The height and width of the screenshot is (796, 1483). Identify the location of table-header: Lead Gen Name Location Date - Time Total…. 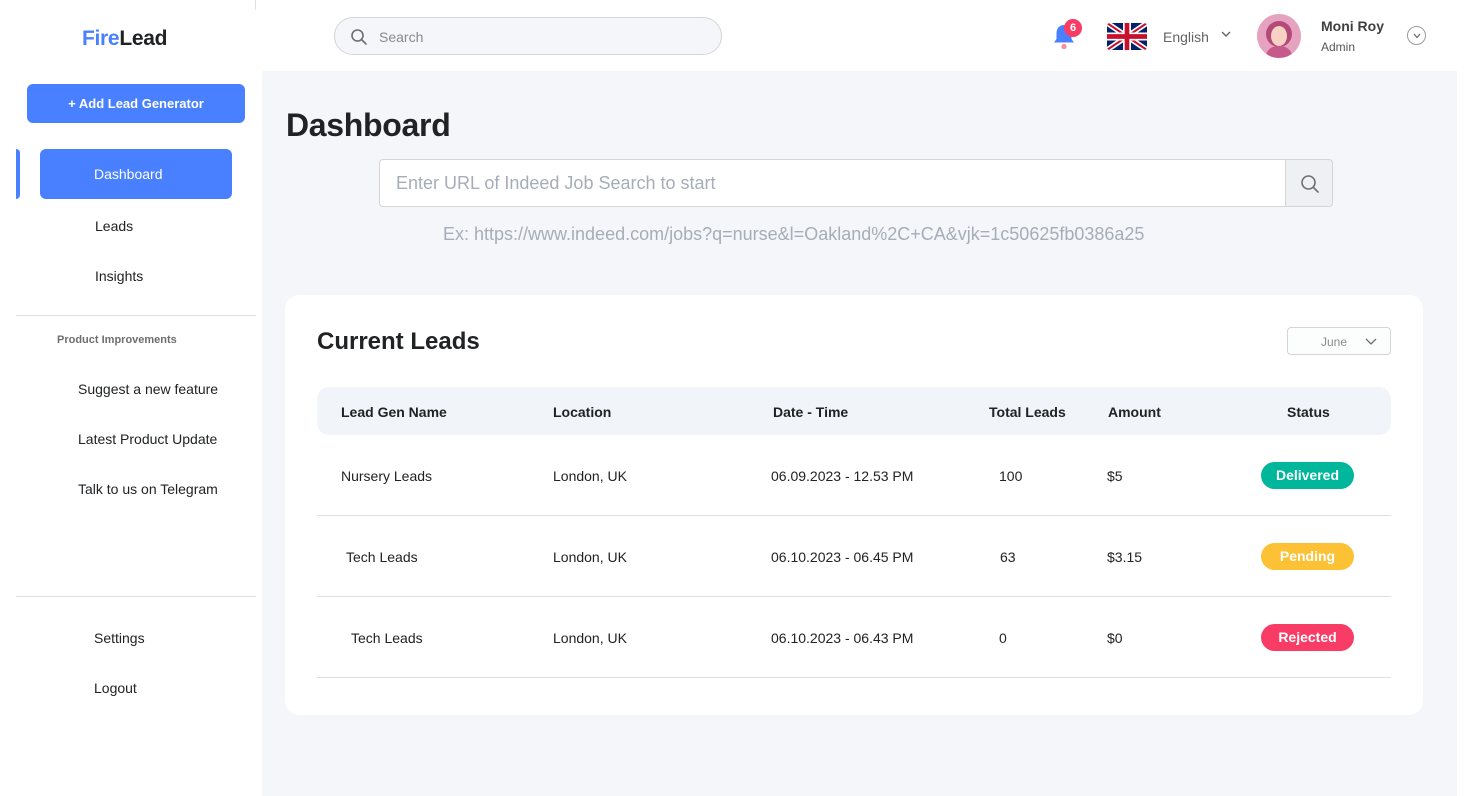
(854, 411).